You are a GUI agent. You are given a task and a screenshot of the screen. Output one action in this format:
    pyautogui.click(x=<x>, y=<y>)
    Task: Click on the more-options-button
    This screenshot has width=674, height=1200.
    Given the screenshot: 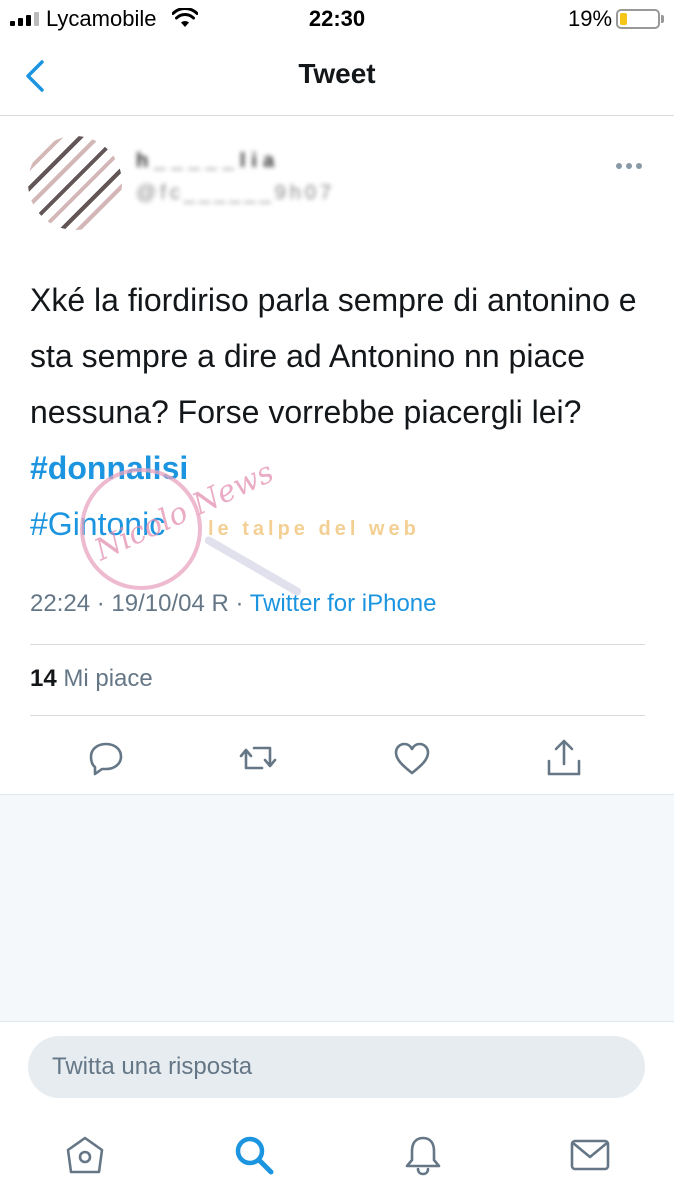 What is the action you would take?
    pyautogui.click(x=631, y=166)
    